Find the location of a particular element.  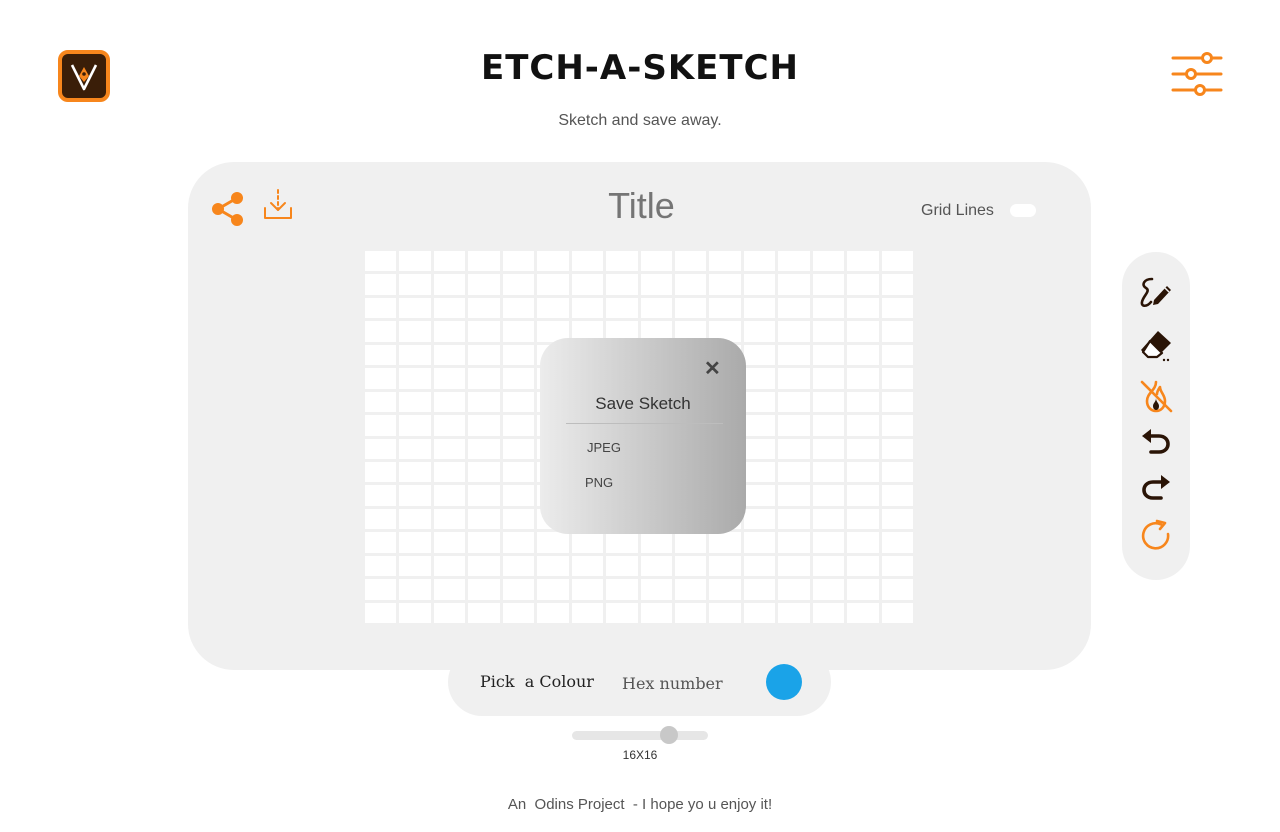

grid-size-slider is located at coordinates (640, 735).